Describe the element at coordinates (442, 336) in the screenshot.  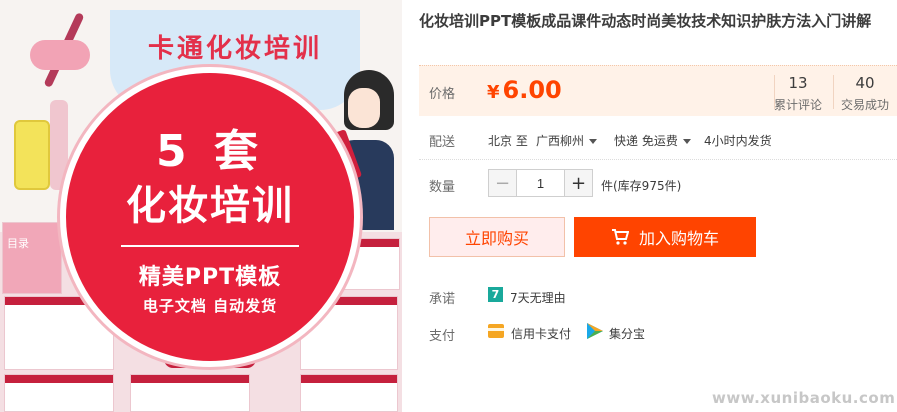
I see `payment-label: 支付` at that location.